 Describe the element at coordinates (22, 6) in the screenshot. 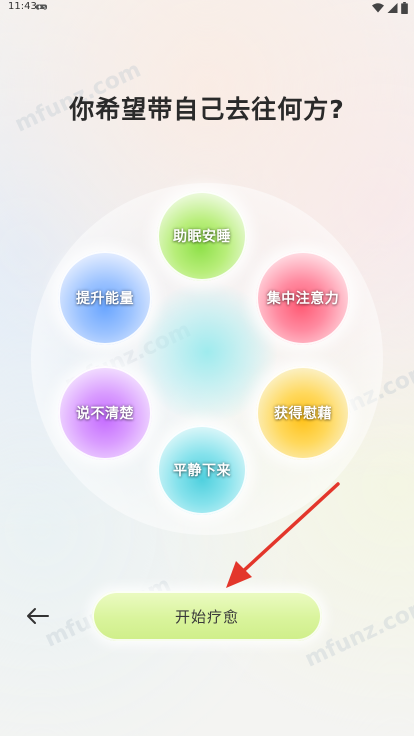

I see `status-time: 11:43` at that location.